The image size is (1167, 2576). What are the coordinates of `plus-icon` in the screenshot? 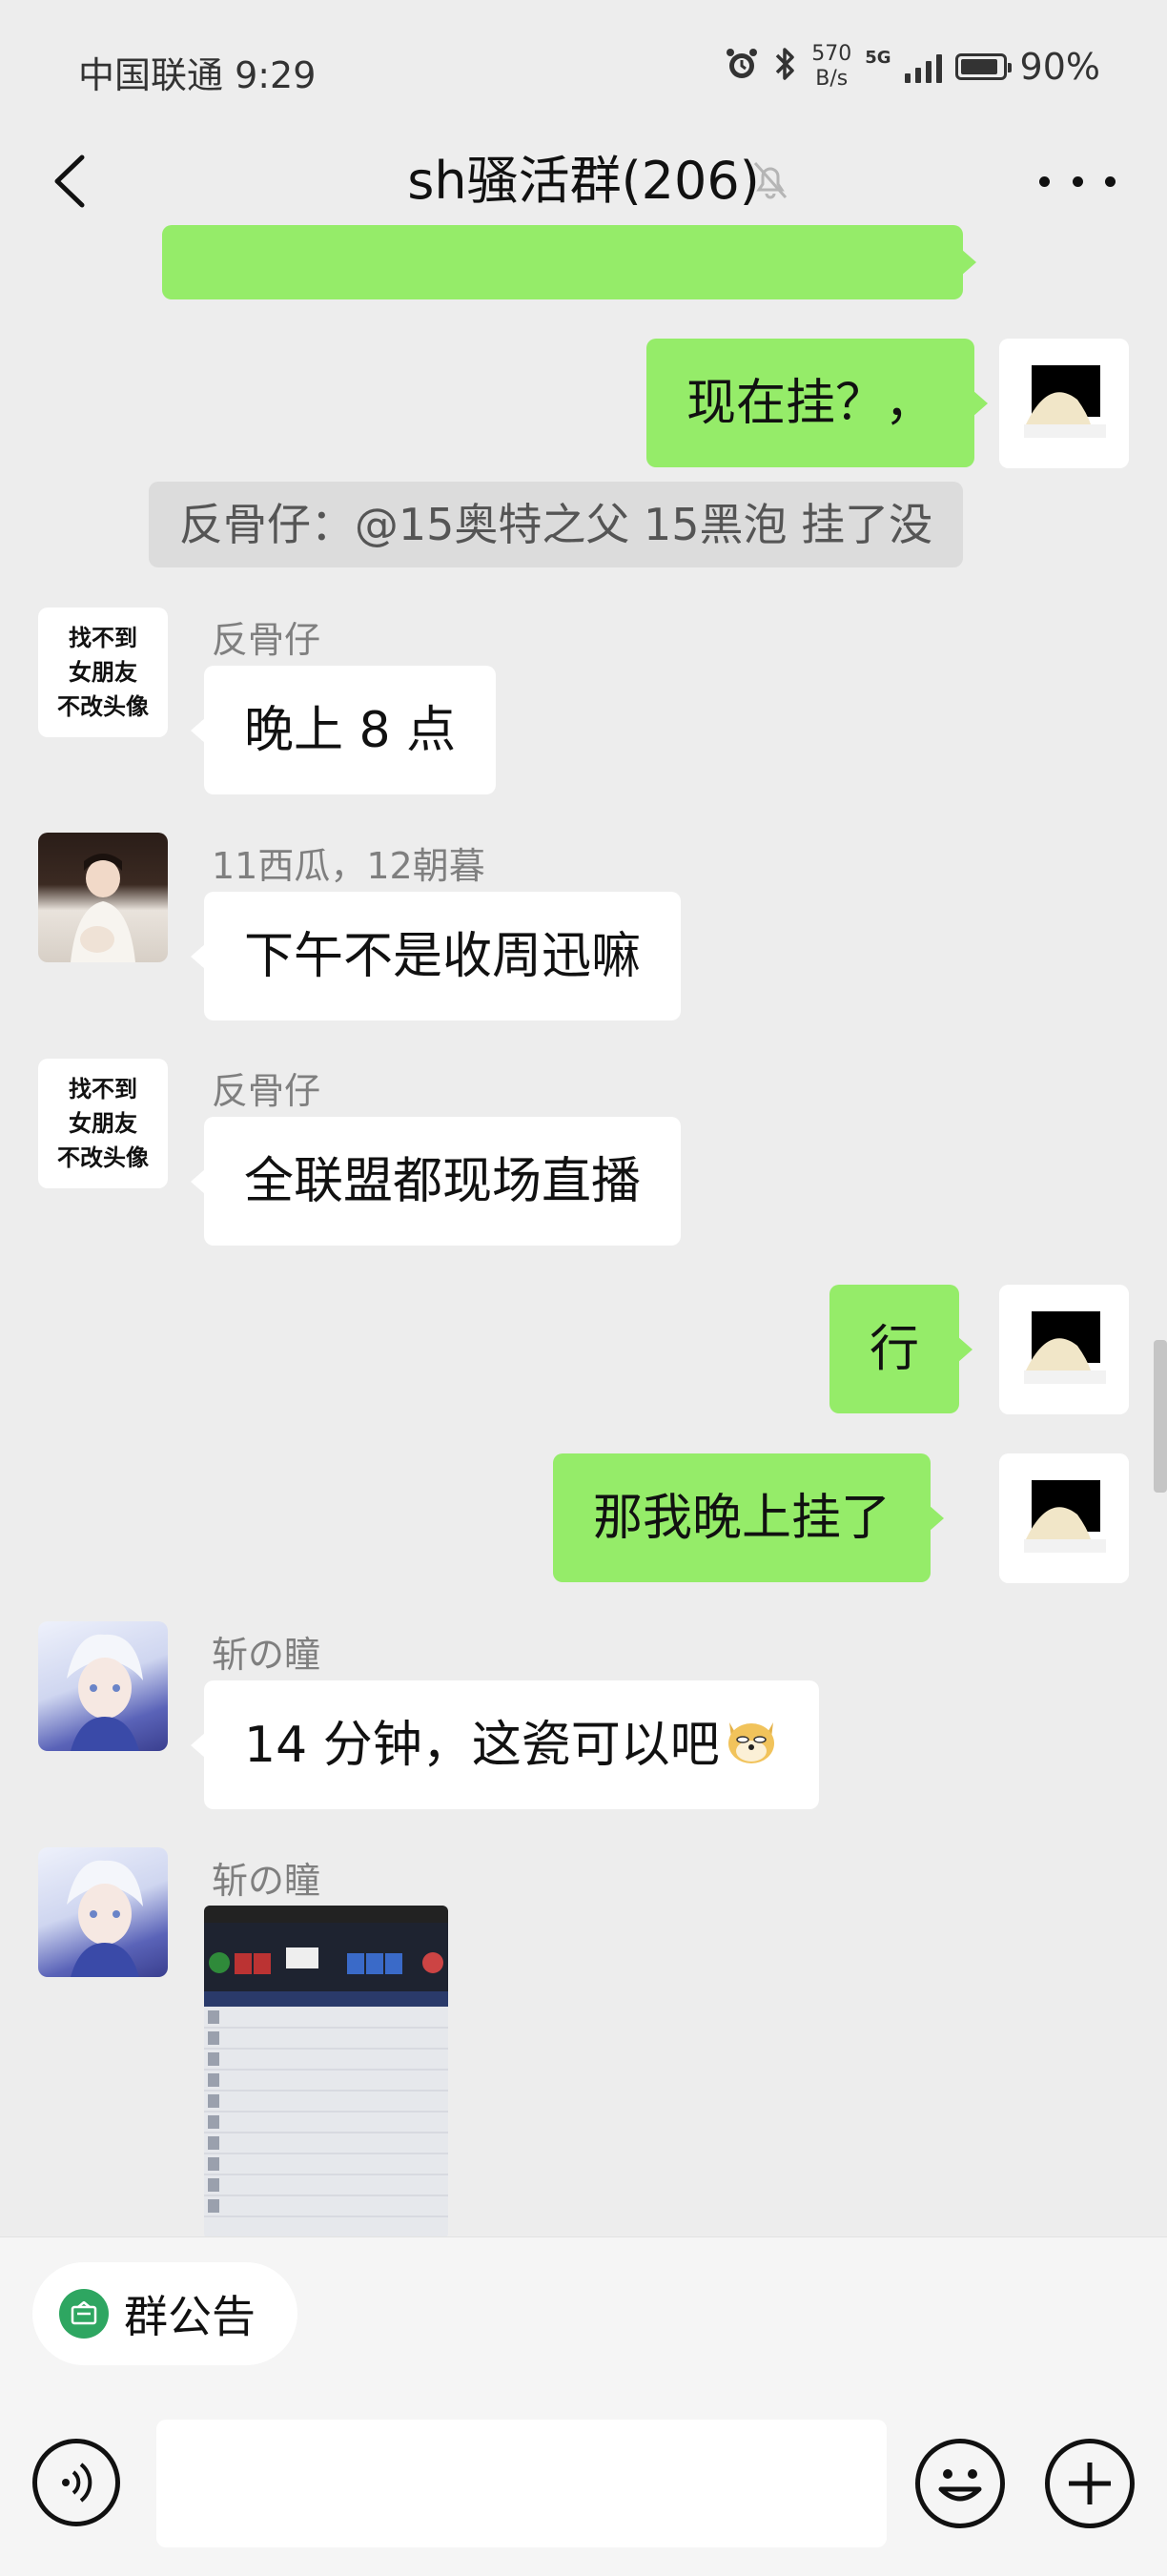 It's located at (1090, 2483).